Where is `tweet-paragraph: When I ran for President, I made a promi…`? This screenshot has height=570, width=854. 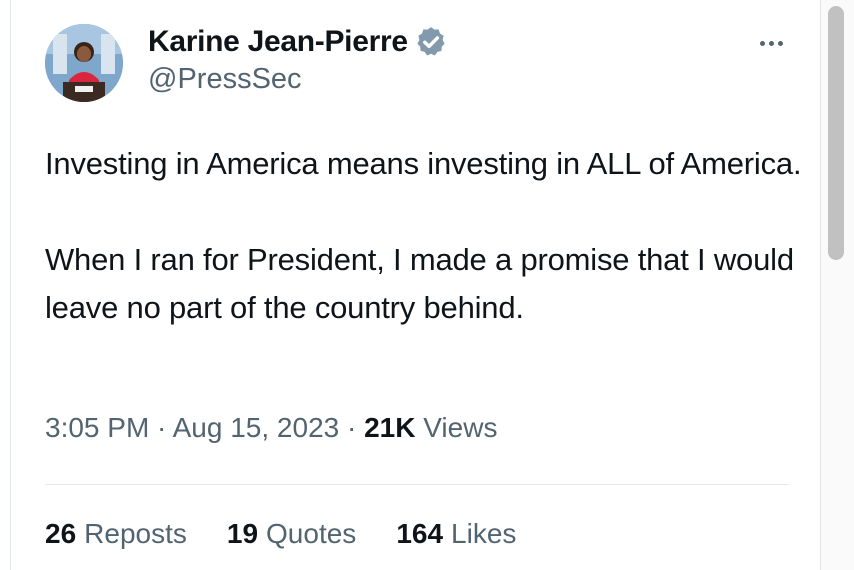 tweet-paragraph: When I ran for President, I made a promi… is located at coordinates (419, 283).